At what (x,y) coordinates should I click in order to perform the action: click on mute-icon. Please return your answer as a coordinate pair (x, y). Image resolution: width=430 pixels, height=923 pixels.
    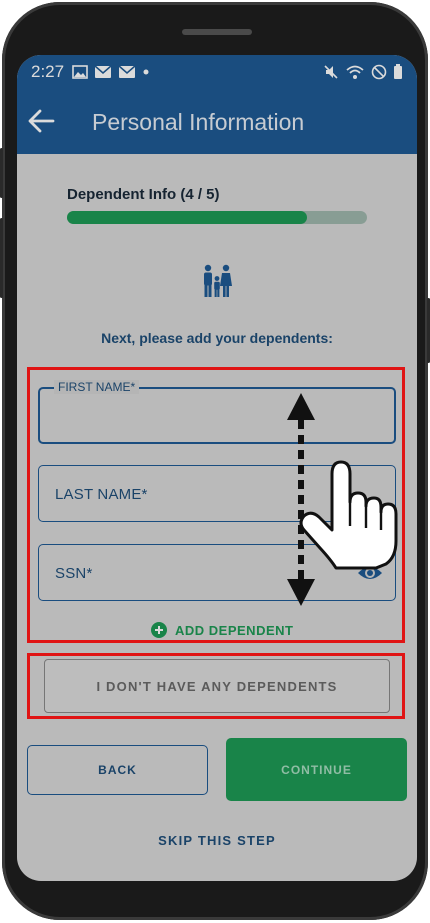
    Looking at the image, I should click on (331, 72).